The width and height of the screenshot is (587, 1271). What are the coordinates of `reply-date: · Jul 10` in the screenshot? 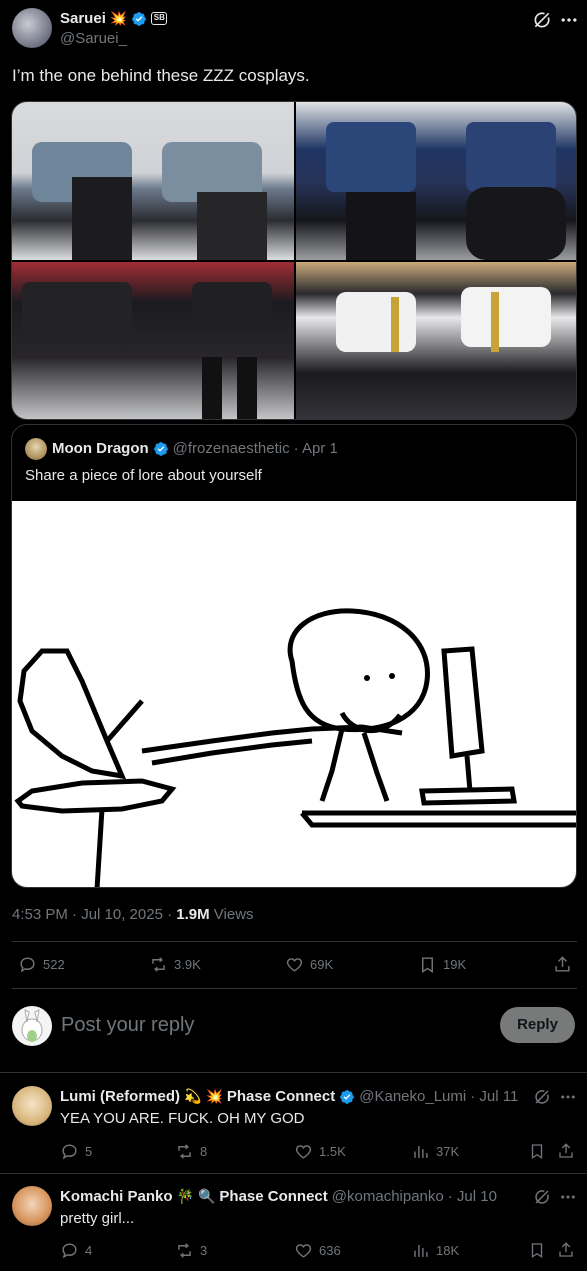 It's located at (472, 1196).